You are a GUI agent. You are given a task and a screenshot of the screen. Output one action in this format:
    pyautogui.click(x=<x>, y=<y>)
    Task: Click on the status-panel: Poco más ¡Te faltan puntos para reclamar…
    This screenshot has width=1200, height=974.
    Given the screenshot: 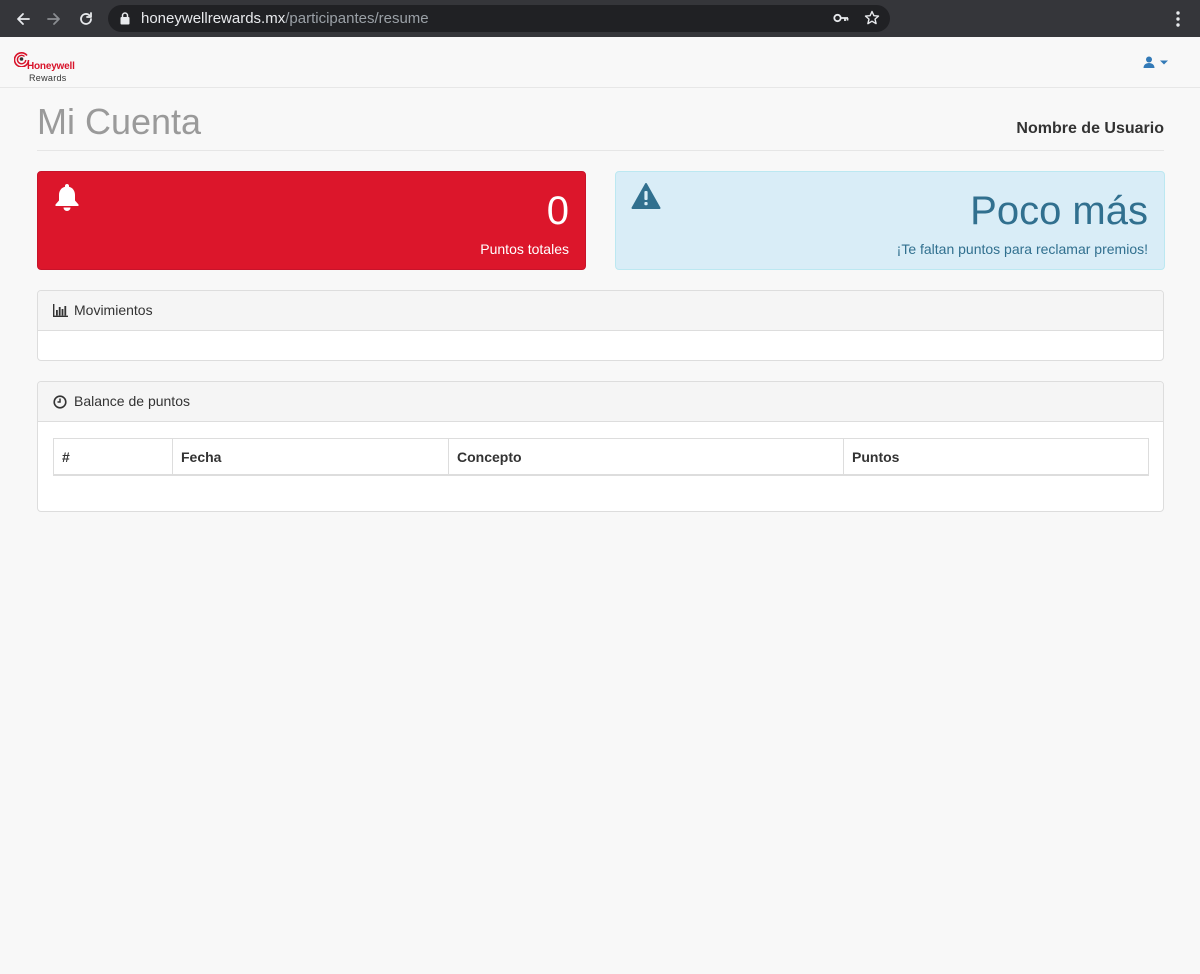 What is the action you would take?
    pyautogui.click(x=890, y=220)
    